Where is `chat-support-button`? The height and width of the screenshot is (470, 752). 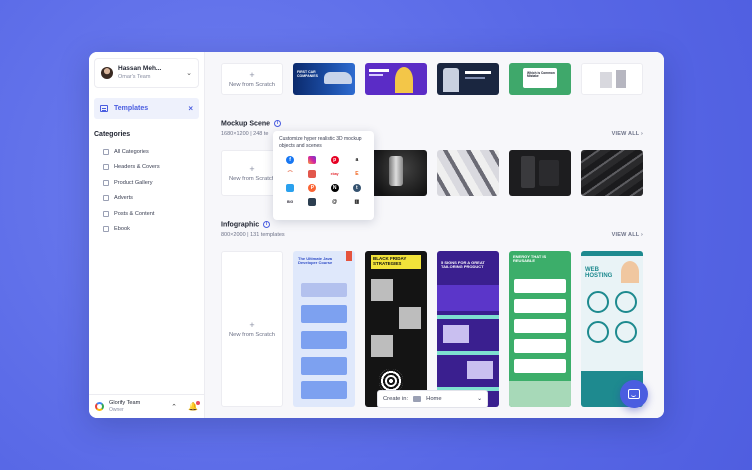
chat-support-button is located at coordinates (634, 394).